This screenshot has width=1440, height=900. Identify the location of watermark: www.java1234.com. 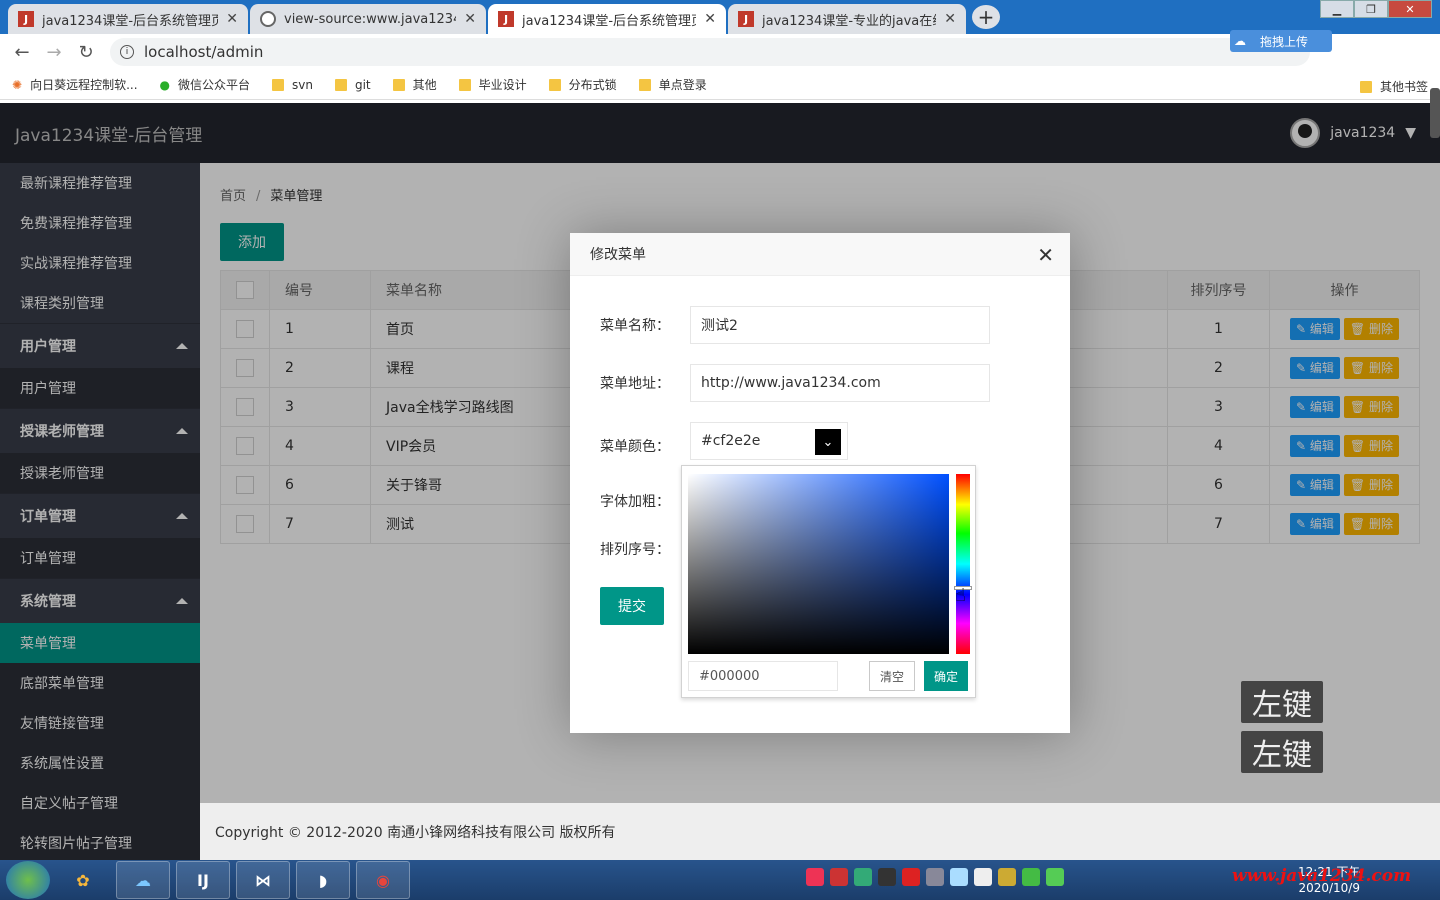
(1322, 876).